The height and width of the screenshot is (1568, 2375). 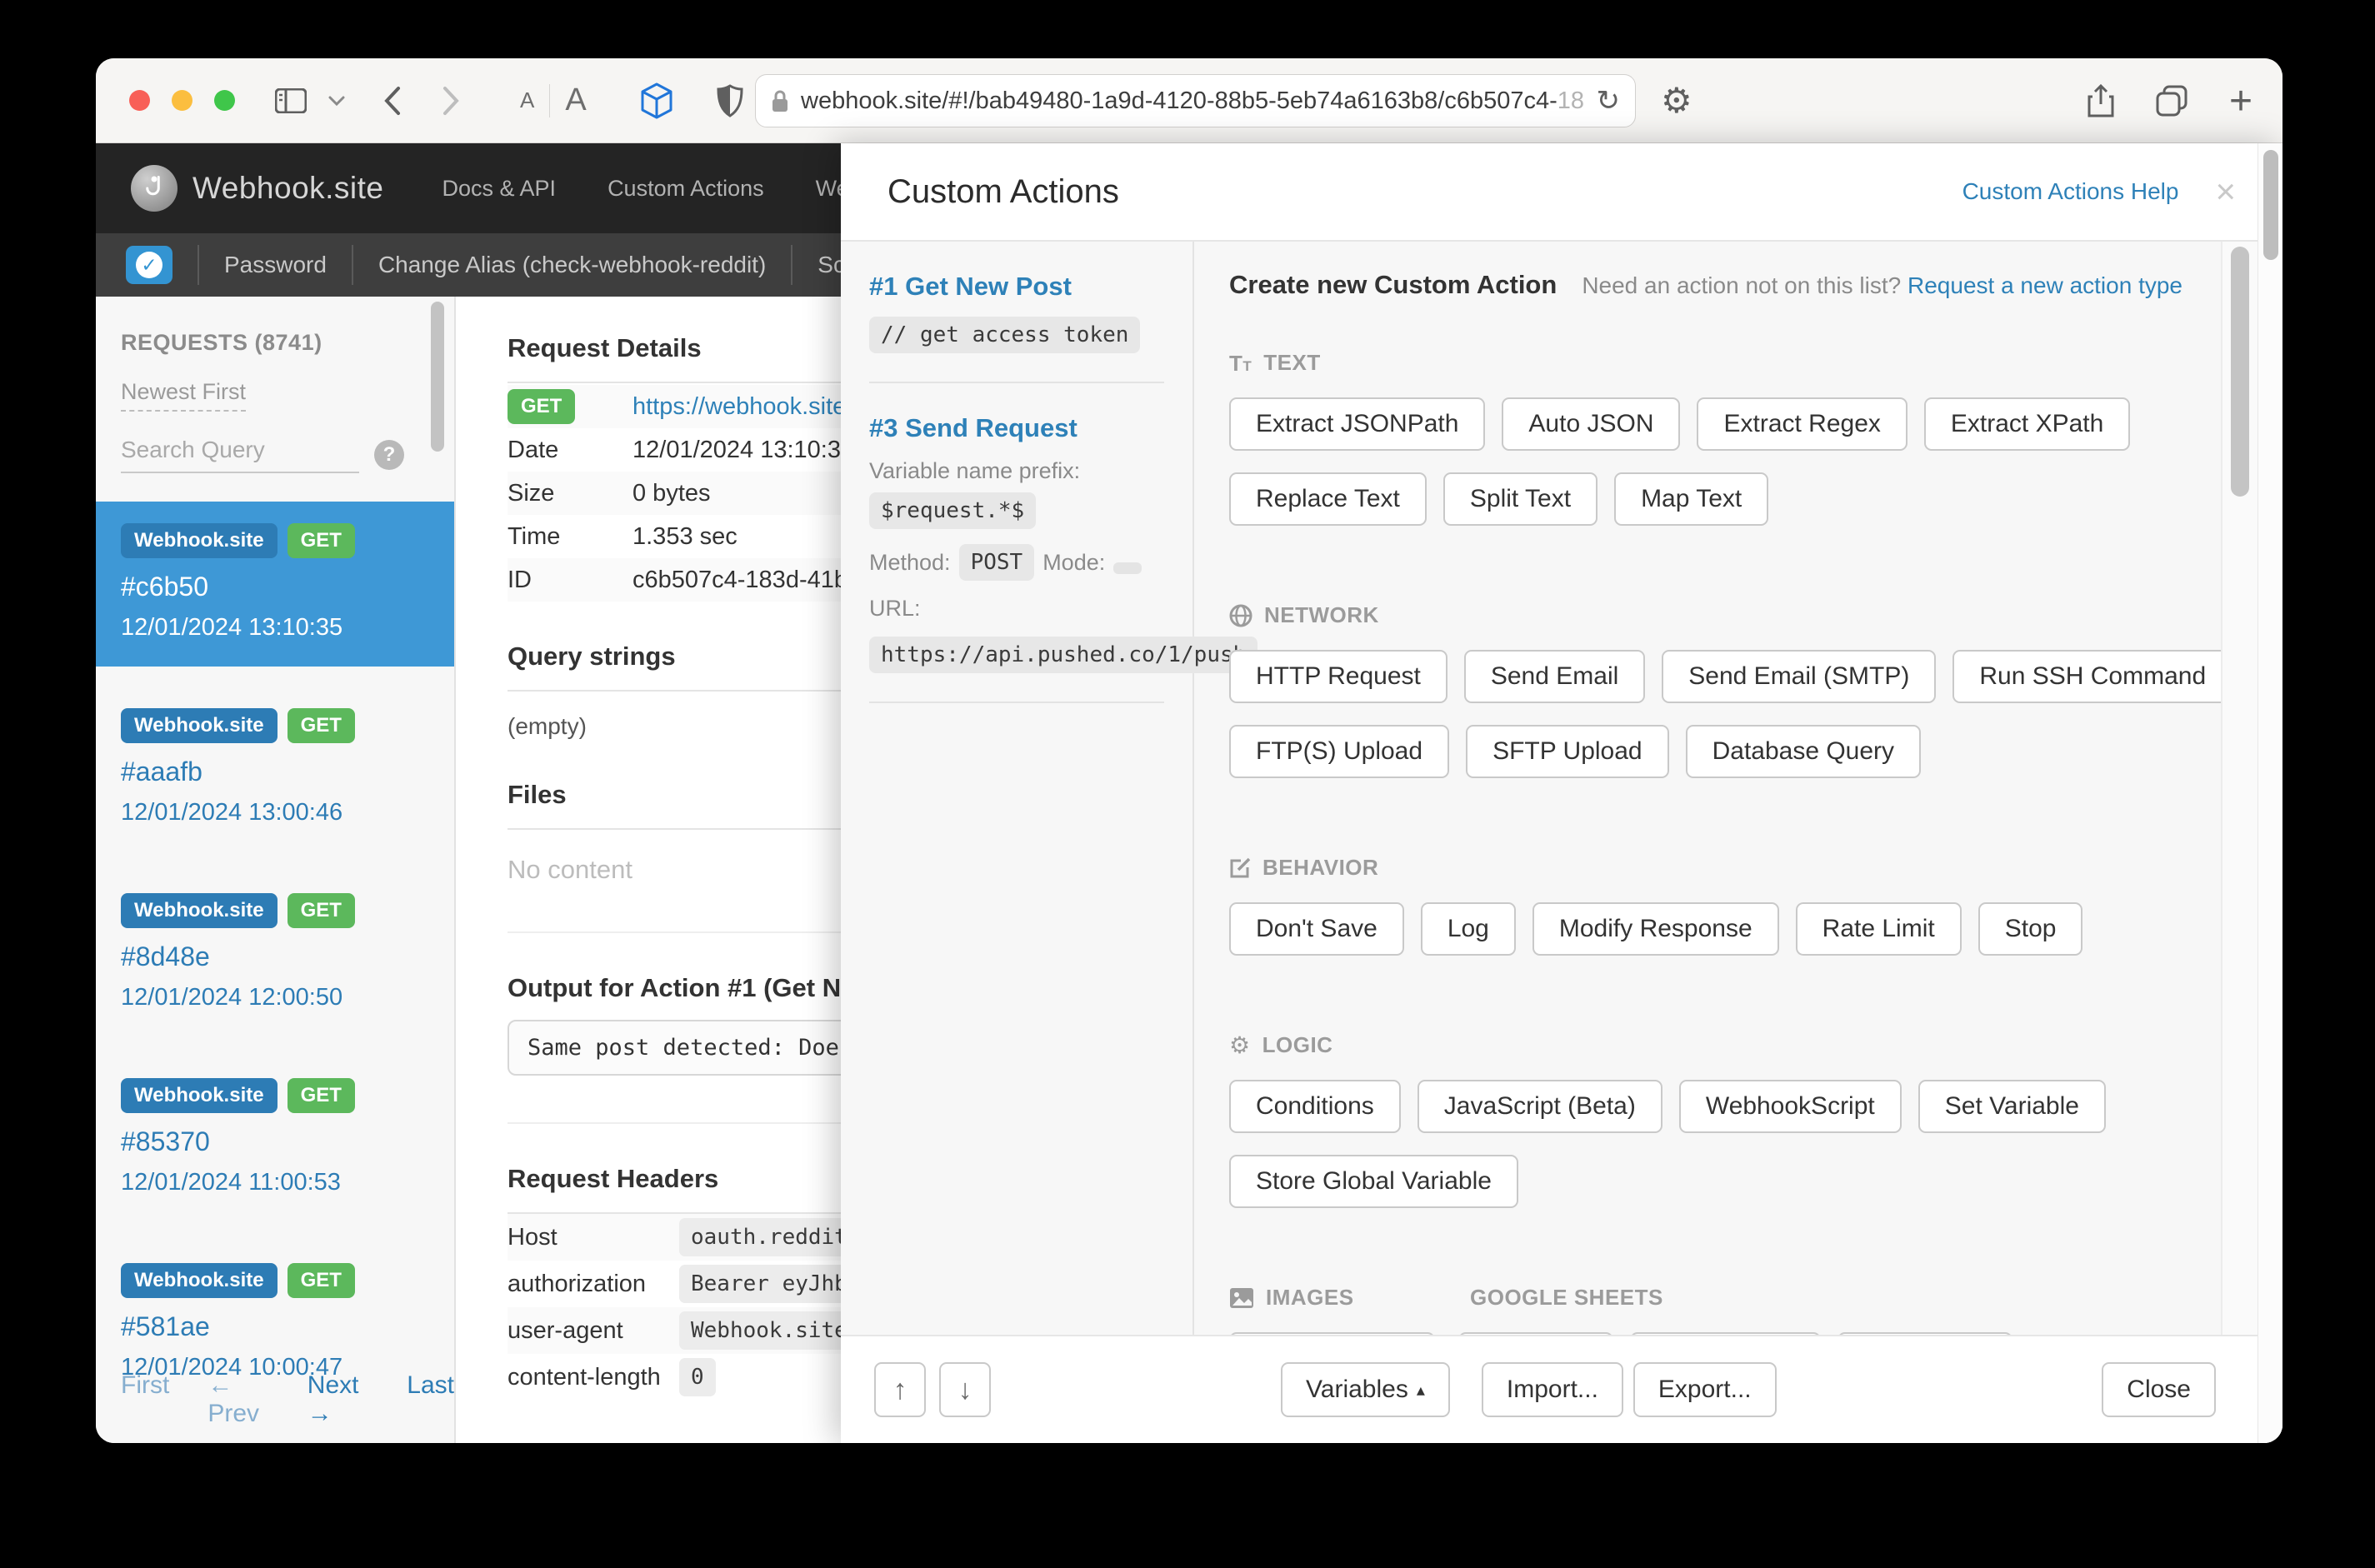 I want to click on request-url-link: https://webhook.site/b, so click(x=749, y=407).